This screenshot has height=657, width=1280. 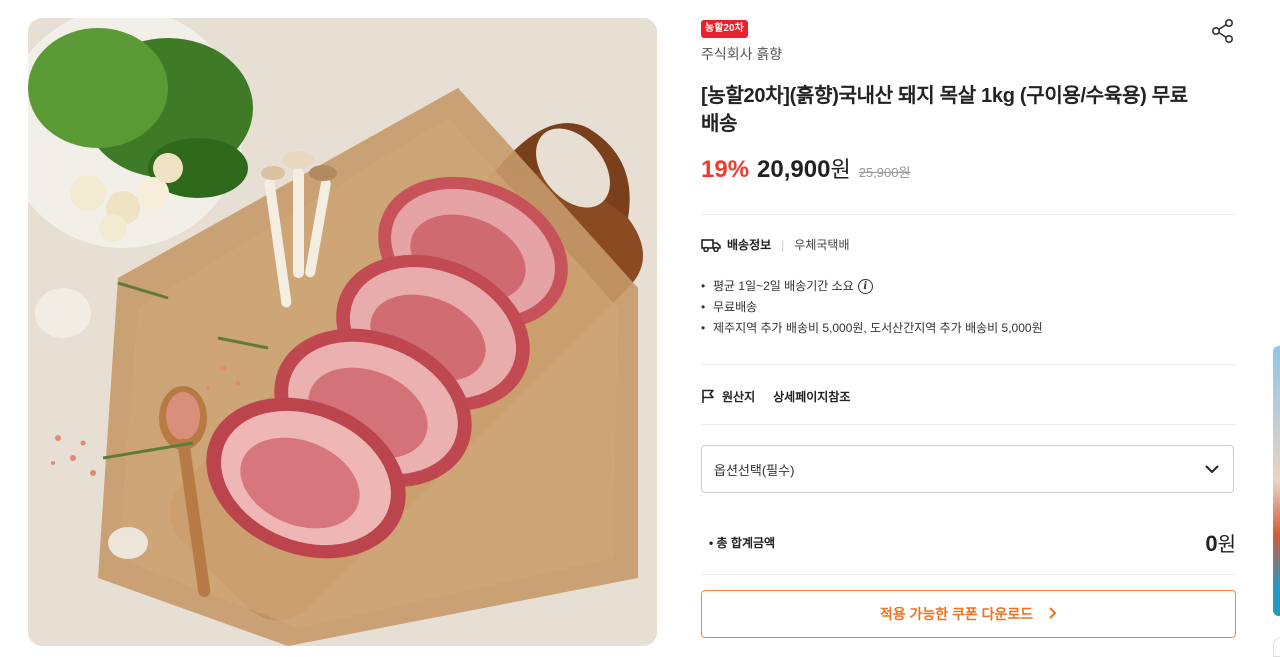 I want to click on origin-value: 상세페이지참조, so click(x=812, y=397).